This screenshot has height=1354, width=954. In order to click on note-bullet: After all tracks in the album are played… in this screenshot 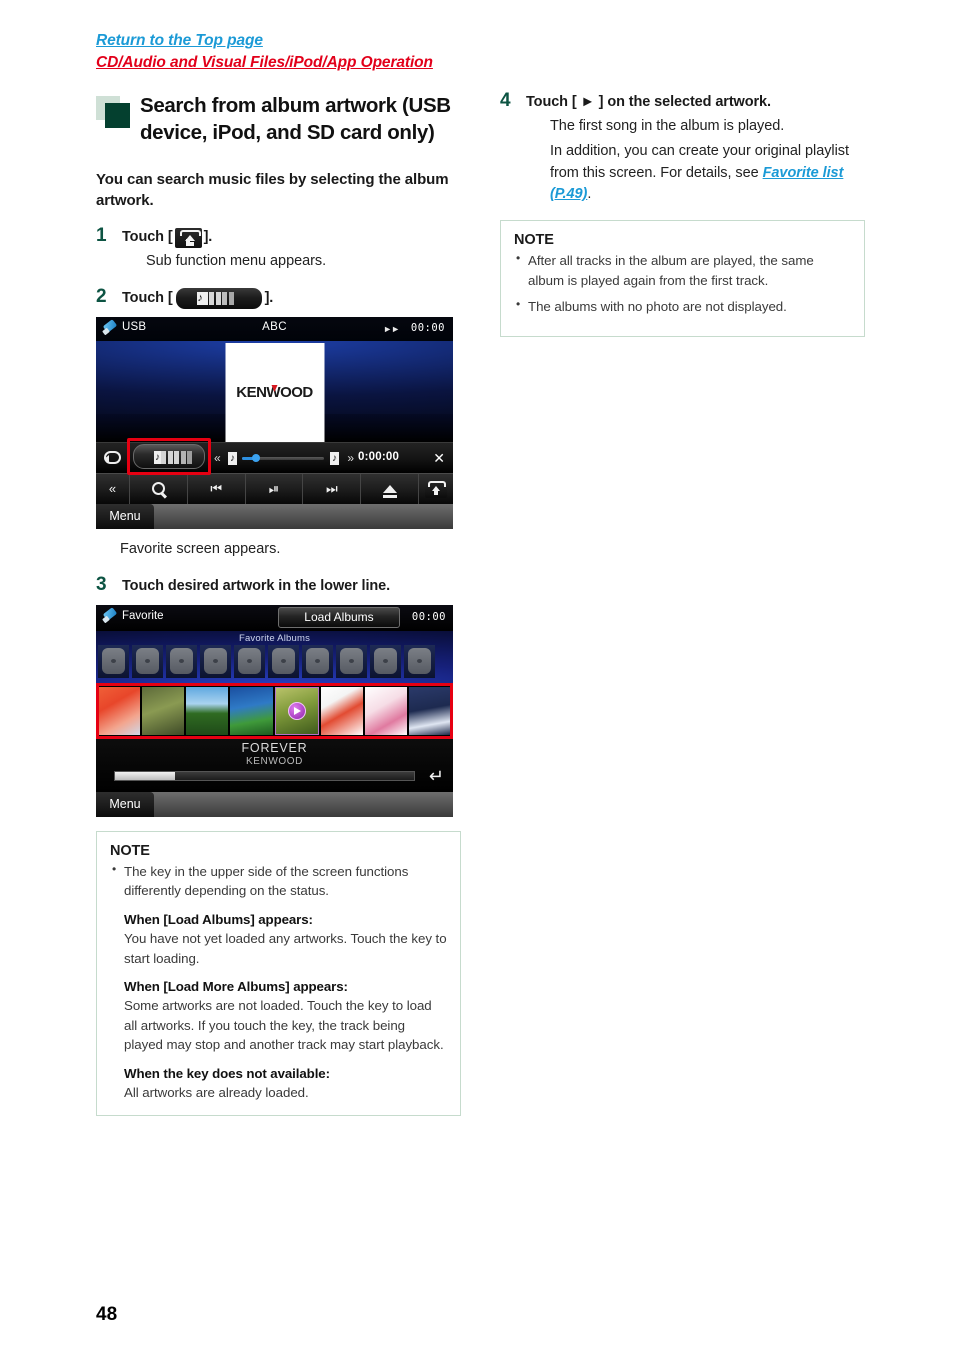, I will do `click(682, 270)`.